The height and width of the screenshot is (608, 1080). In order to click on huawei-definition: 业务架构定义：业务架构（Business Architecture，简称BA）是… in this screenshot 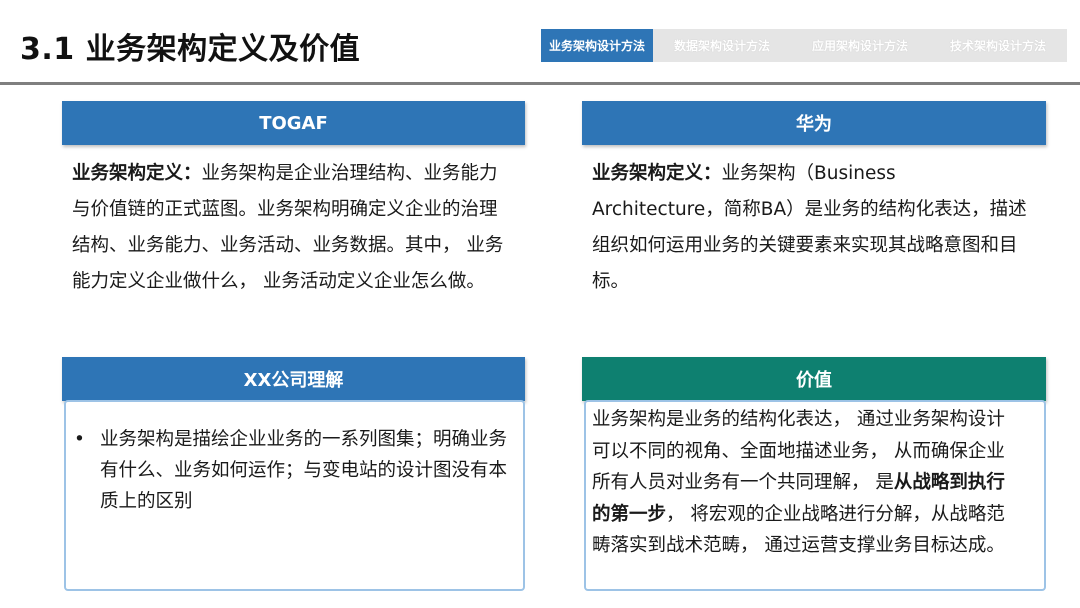, I will do `click(812, 228)`.